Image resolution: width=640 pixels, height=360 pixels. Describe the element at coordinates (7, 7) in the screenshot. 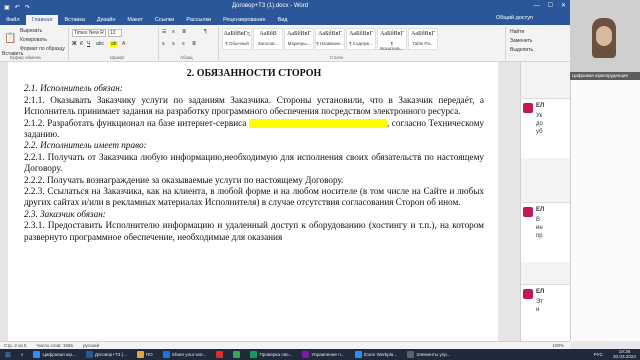

I see `save-icon: ▣` at that location.